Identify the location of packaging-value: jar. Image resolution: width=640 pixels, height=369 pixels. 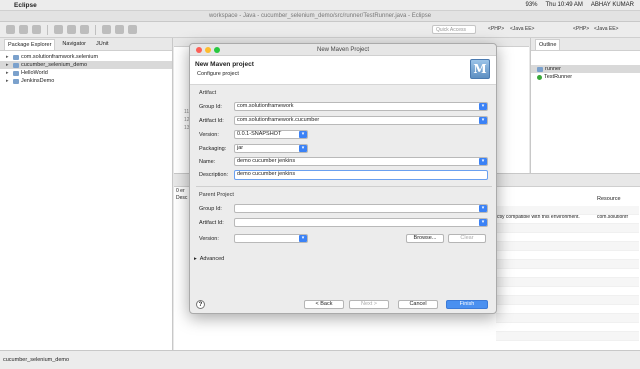
(240, 148).